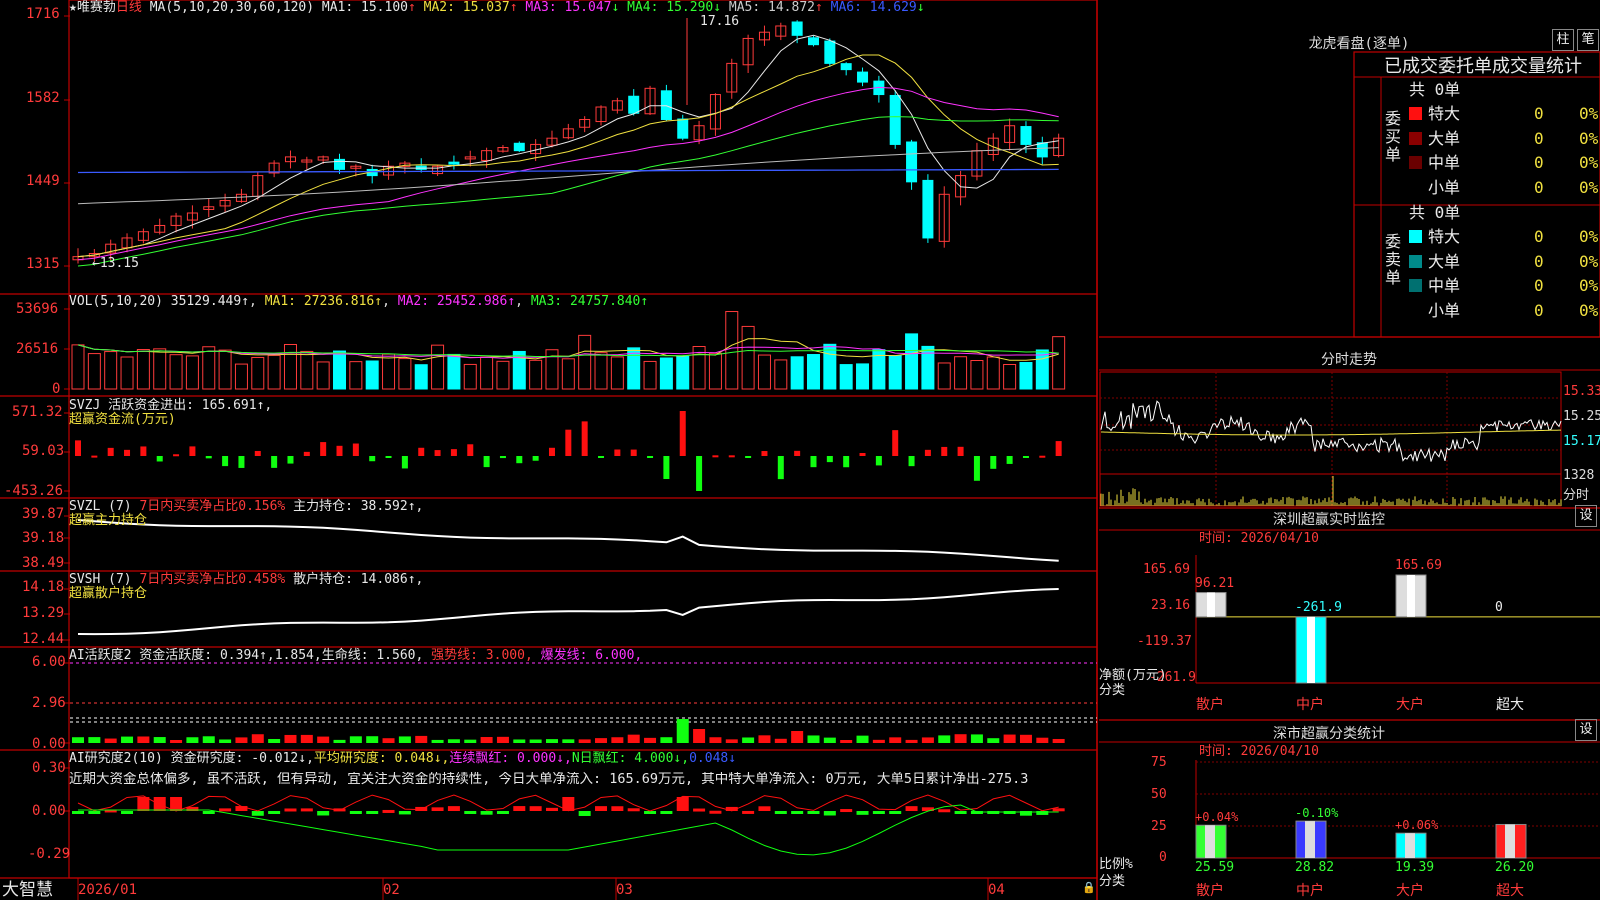  I want to click on order-row: 小单 0 0%, so click(1504, 187).